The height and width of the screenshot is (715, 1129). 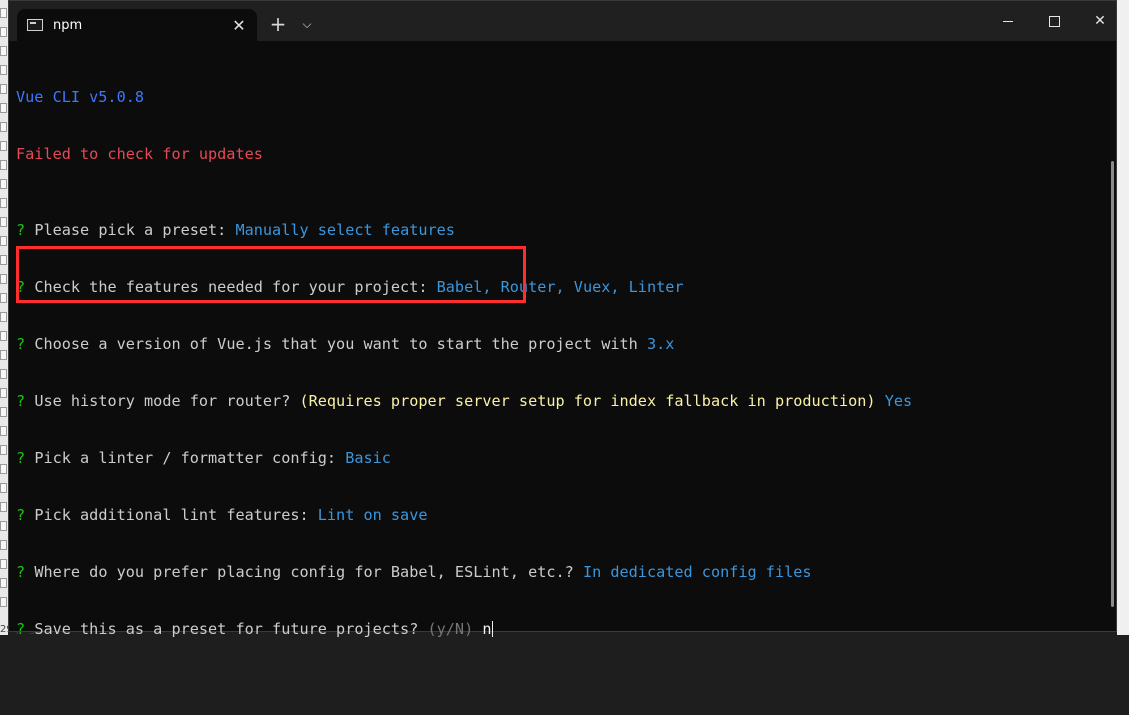 What do you see at coordinates (1123, 317) in the screenshot?
I see `desktop-background-right` at bounding box center [1123, 317].